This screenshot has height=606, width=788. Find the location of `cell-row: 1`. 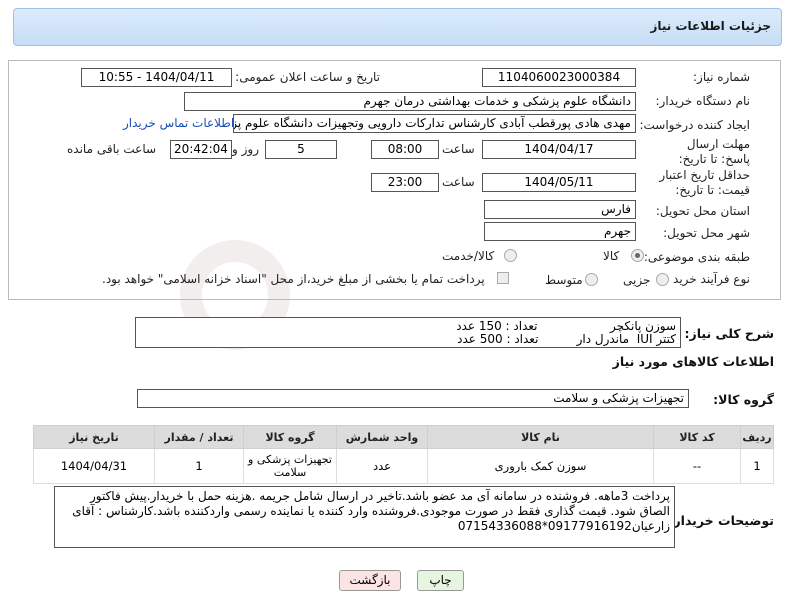

cell-row: 1 is located at coordinates (757, 466).